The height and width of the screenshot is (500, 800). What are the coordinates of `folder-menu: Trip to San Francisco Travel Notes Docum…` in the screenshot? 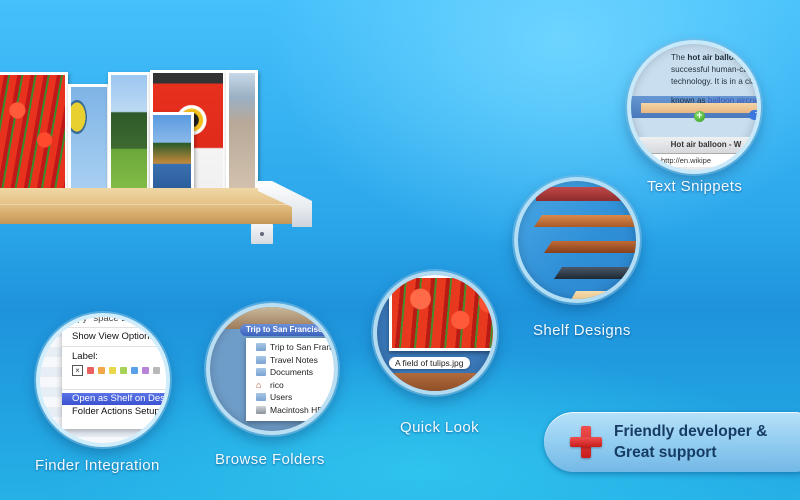 It's located at (290, 379).